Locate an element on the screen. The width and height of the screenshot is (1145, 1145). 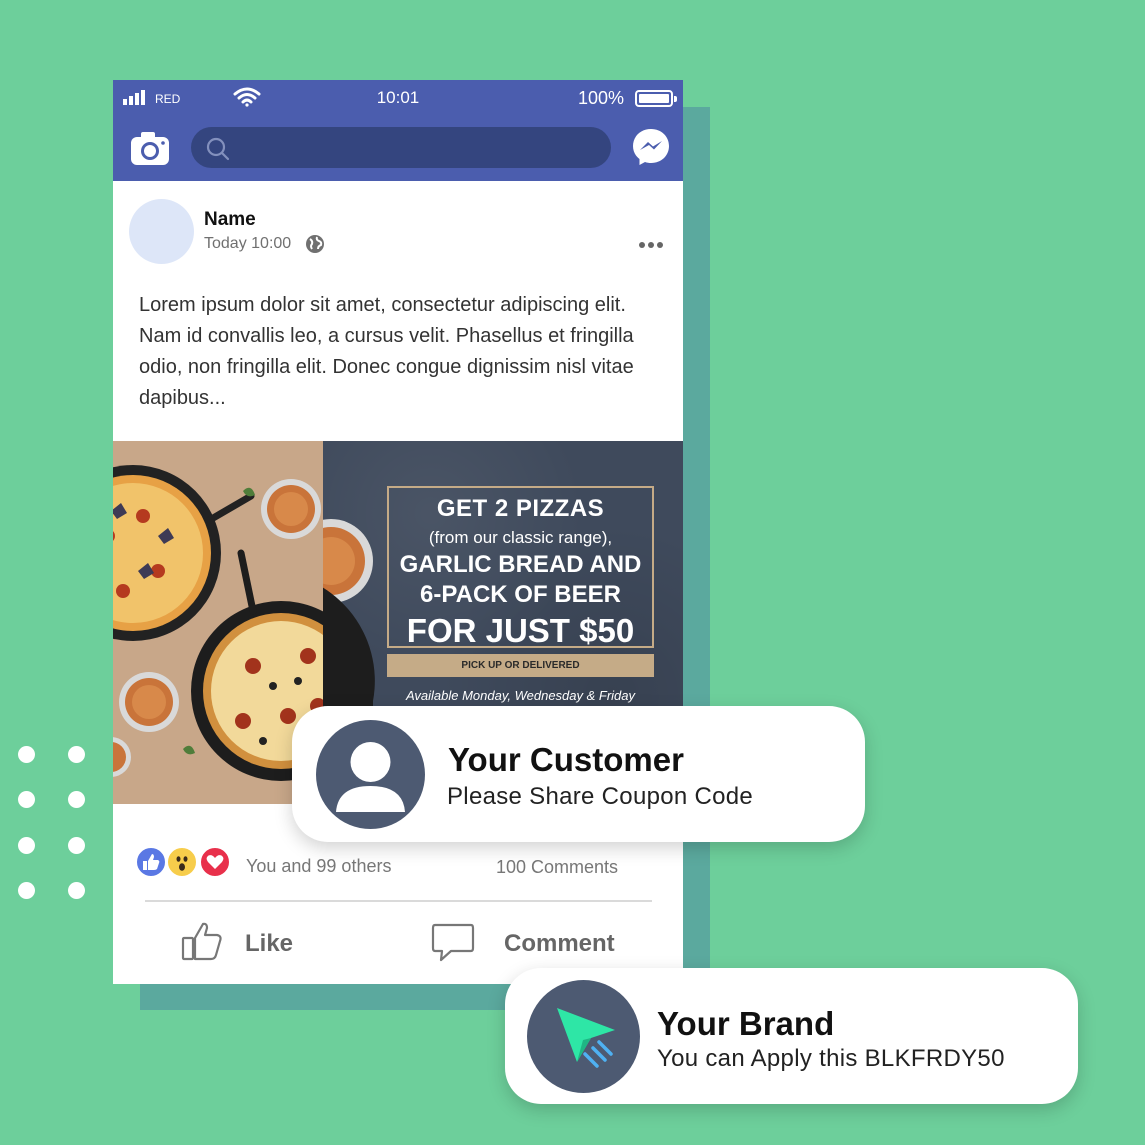
decorative-dots is located at coordinates (53, 823).